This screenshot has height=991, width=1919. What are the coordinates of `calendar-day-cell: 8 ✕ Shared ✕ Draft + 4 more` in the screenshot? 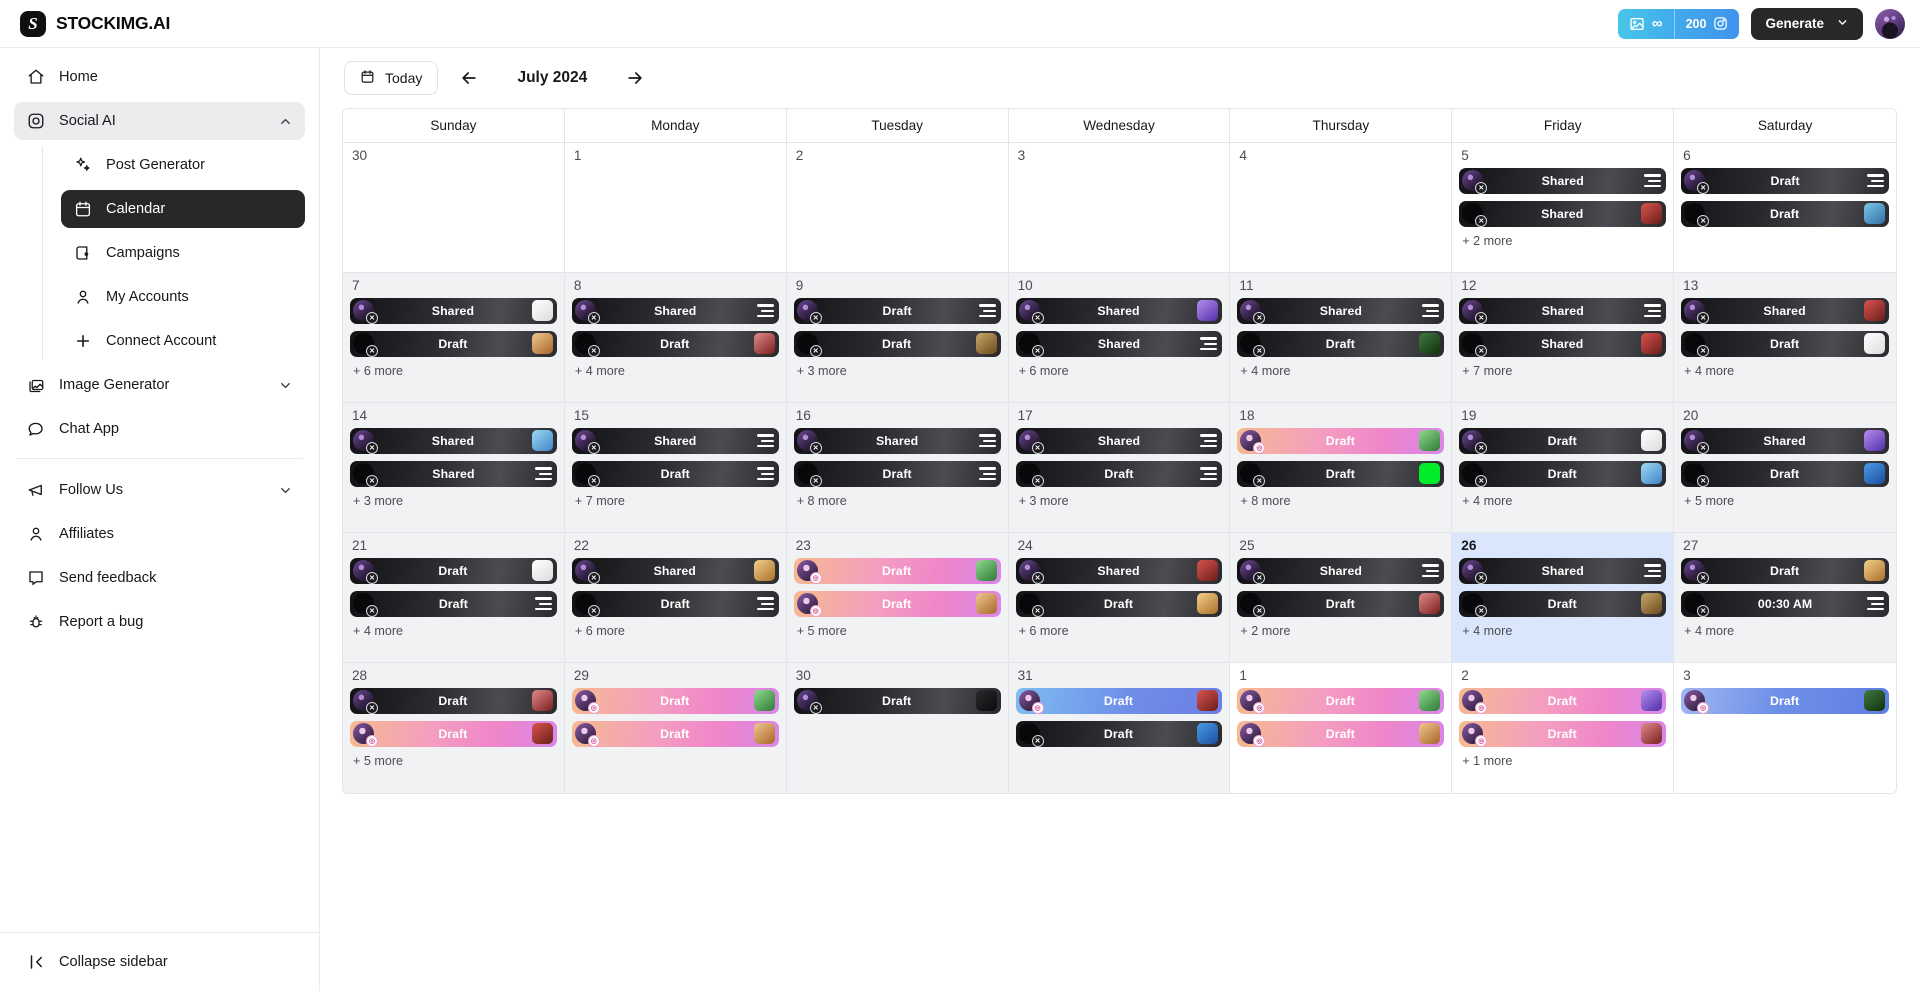 It's located at (675, 338).